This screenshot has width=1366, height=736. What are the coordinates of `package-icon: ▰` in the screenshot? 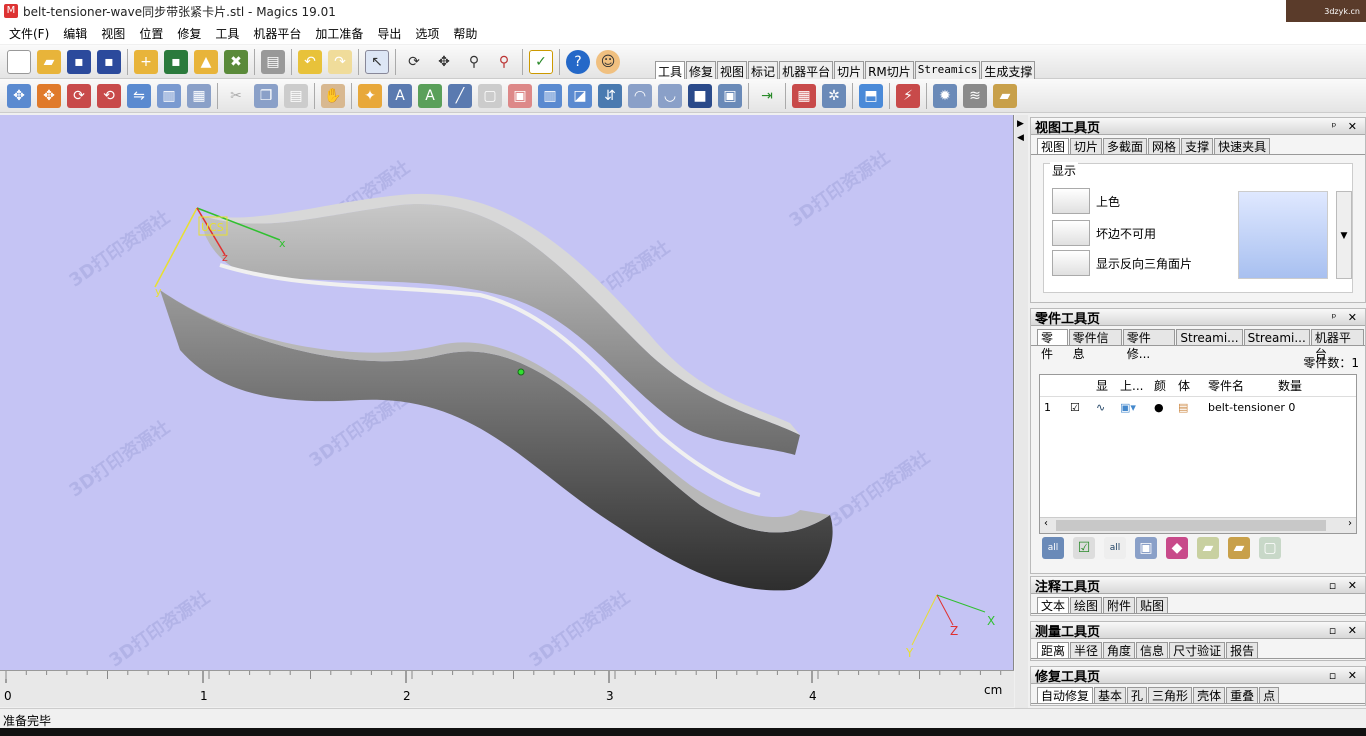 It's located at (1005, 95).